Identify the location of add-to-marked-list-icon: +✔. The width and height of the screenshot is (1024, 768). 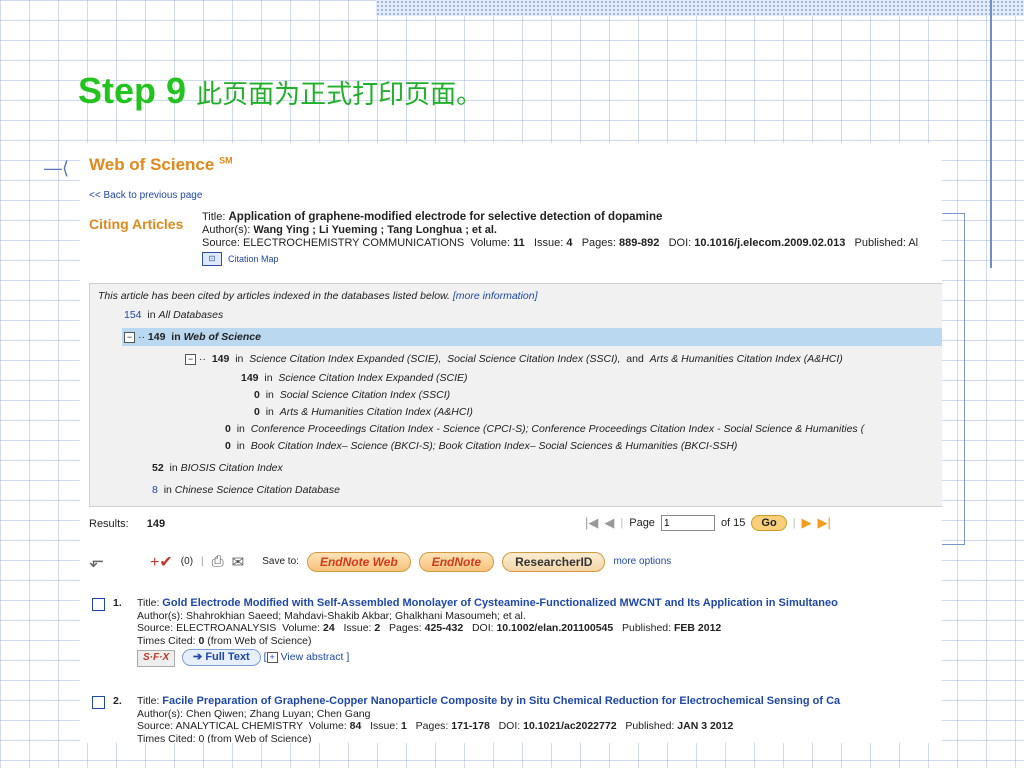
(161, 562).